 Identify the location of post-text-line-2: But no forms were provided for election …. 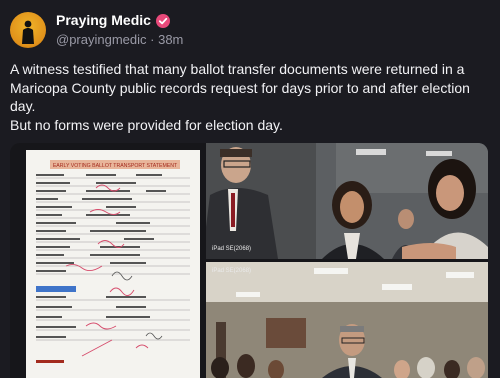
(146, 124).